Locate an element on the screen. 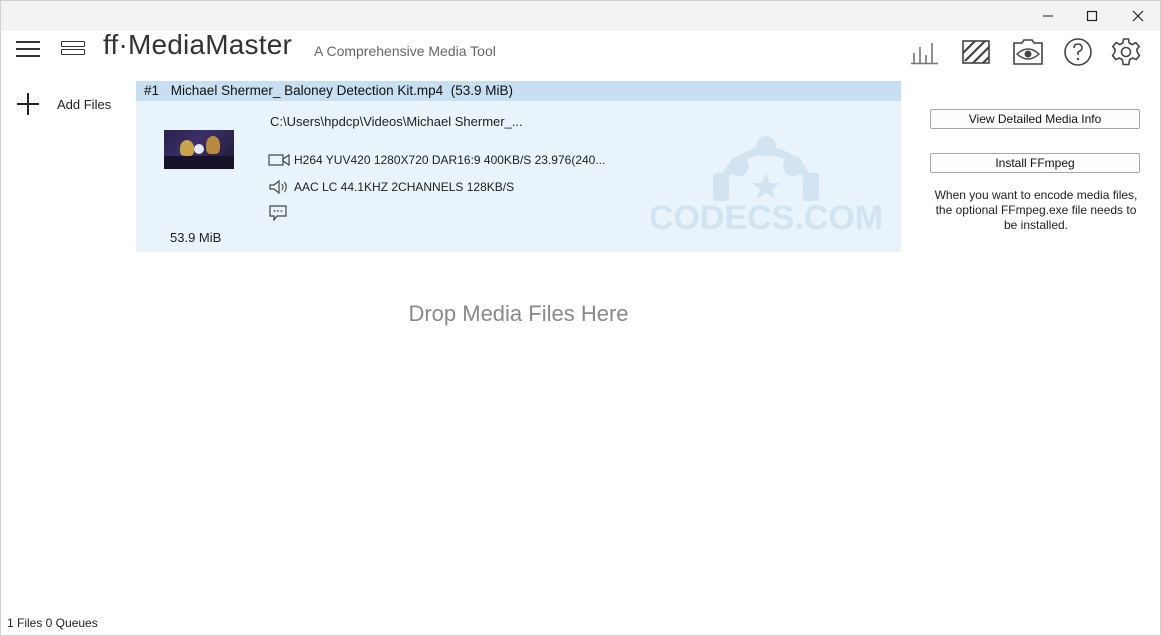 This screenshot has width=1161, height=636. subtitle-stream-line is located at coordinates (281, 213).